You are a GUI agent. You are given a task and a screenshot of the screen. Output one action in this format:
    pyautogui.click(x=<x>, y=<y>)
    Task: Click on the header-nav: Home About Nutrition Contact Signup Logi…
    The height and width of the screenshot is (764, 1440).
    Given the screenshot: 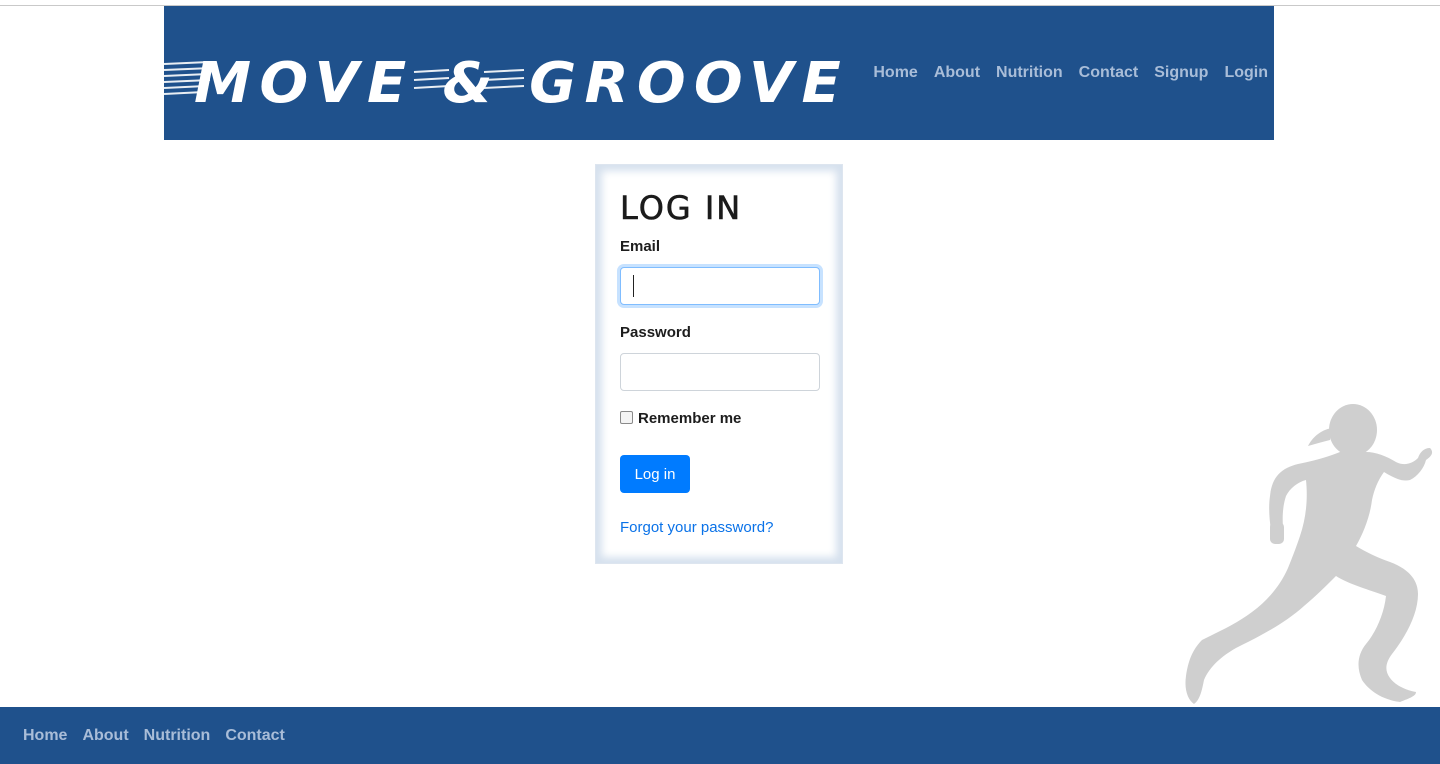 What is the action you would take?
    pyautogui.click(x=1070, y=73)
    